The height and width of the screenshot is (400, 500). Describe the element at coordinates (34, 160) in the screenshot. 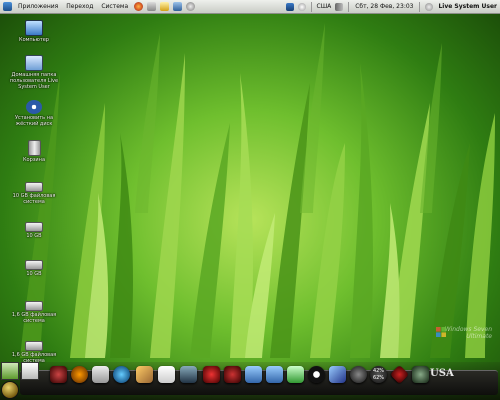

I see `desktop-icon-label: Корзина` at that location.